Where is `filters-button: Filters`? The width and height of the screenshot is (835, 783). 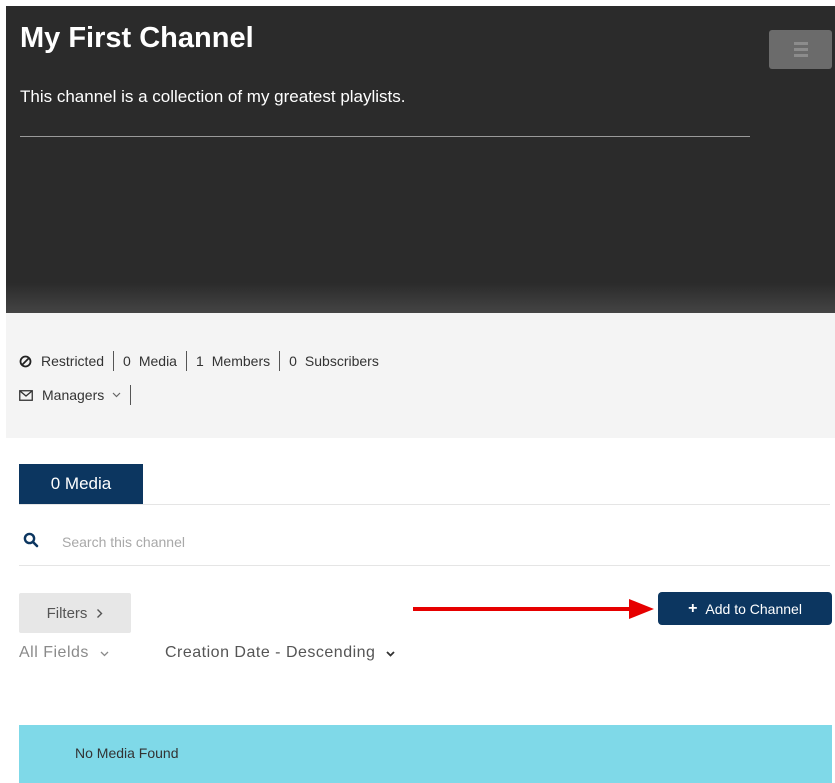 filters-button: Filters is located at coordinates (75, 613).